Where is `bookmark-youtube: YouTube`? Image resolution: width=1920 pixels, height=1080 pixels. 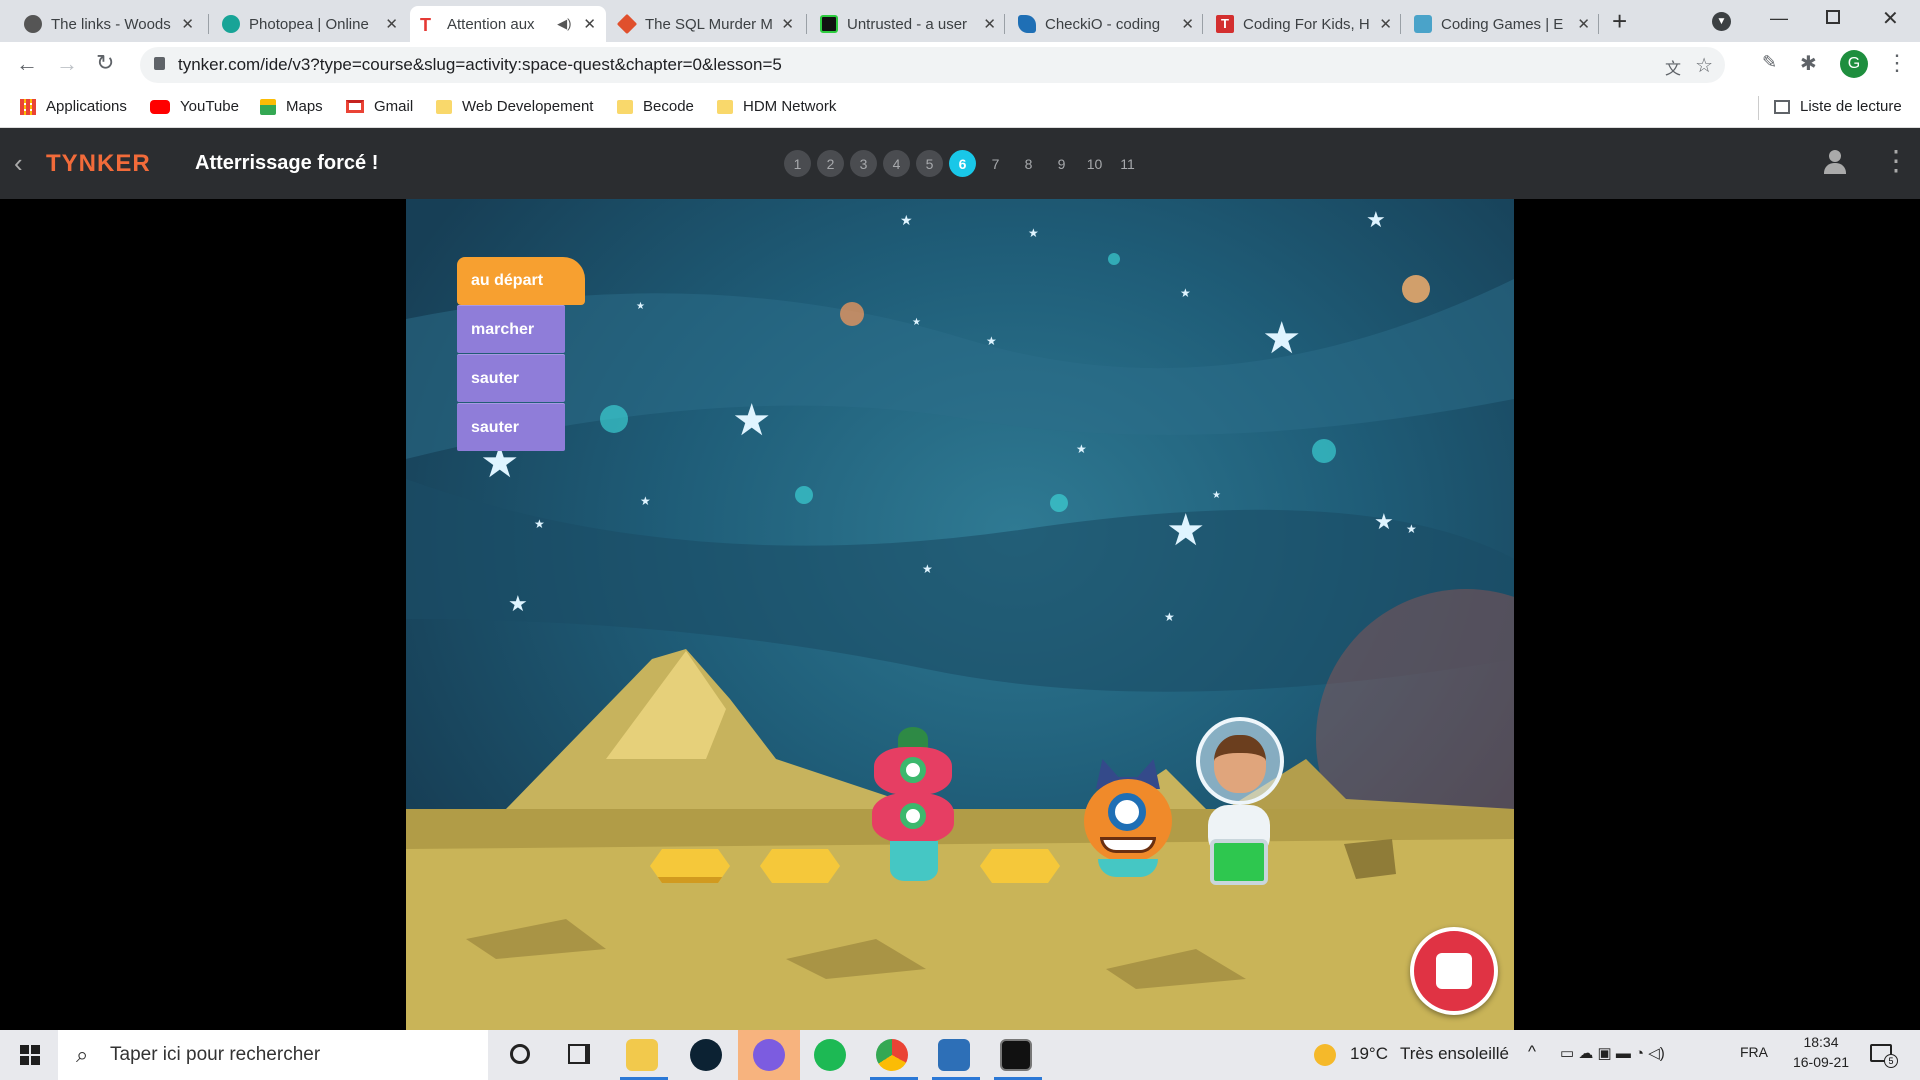 bookmark-youtube: YouTube is located at coordinates (194, 106).